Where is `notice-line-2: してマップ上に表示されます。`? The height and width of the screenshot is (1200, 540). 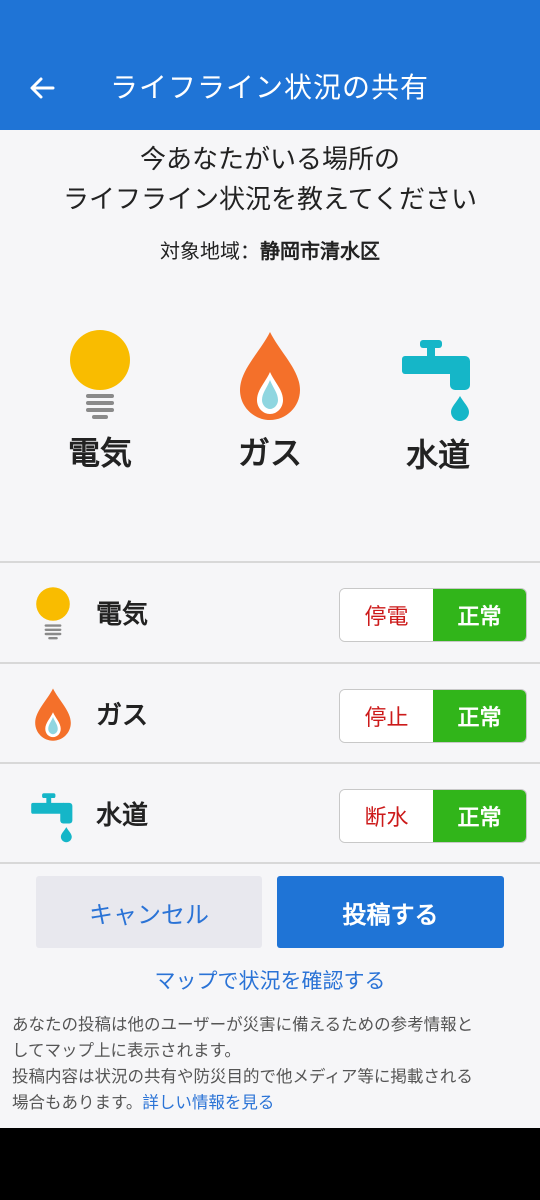
notice-line-2: してマップ上に表示されます。 is located at coordinates (126, 1050).